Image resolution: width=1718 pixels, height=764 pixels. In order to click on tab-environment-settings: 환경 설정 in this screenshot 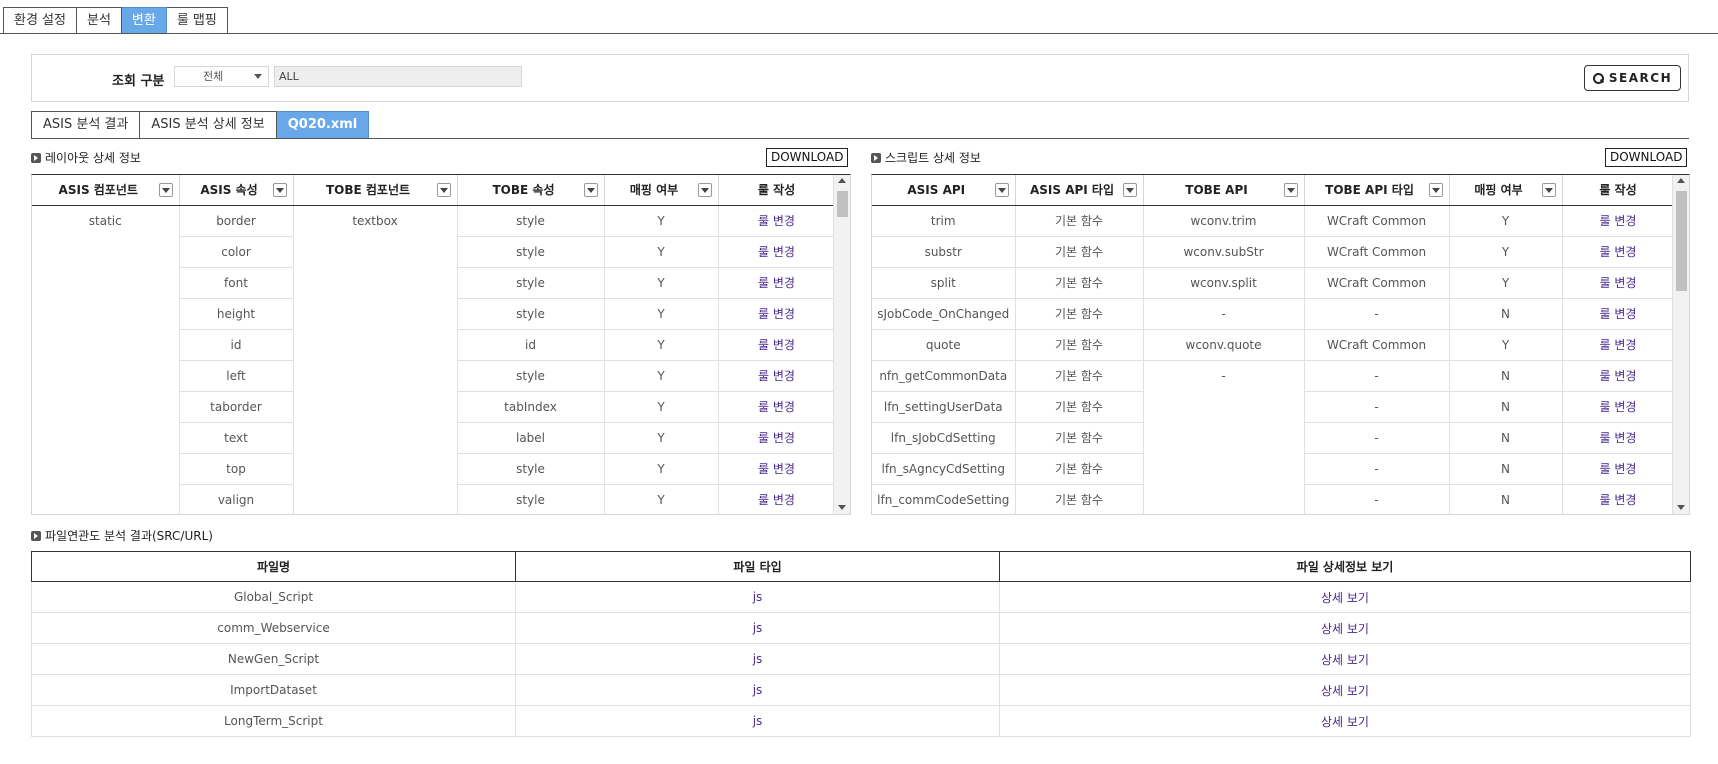, I will do `click(40, 20)`.